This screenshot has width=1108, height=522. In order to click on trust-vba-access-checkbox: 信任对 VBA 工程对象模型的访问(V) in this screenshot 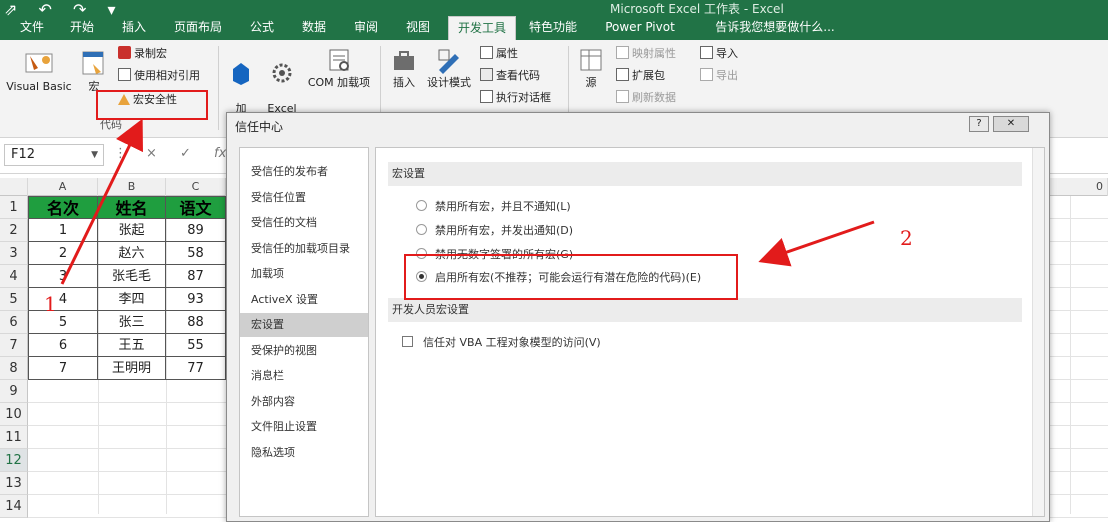, I will do `click(501, 342)`.